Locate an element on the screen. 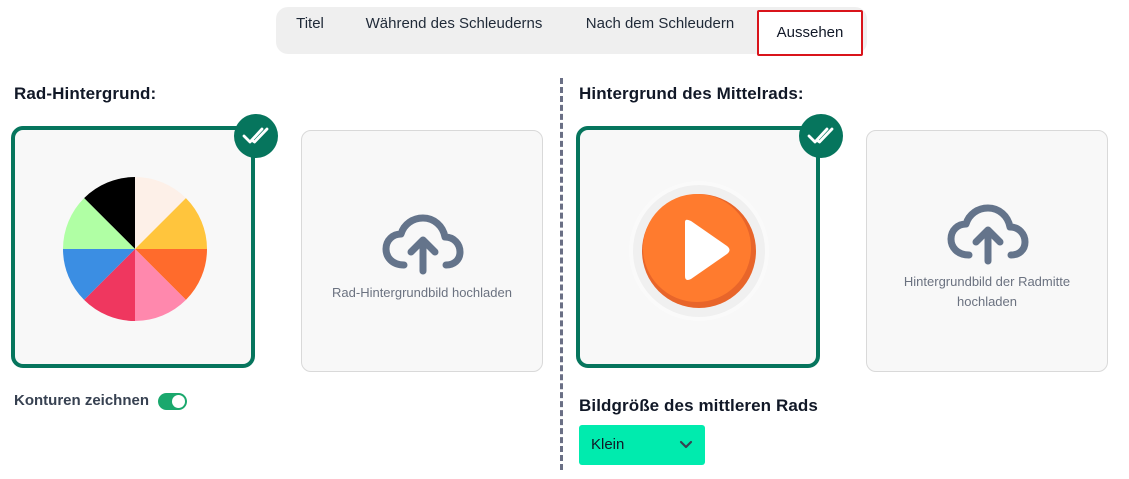 The width and height of the screenshot is (1129, 479). tab-after-spin: Nach dem Schleudern is located at coordinates (660, 24).